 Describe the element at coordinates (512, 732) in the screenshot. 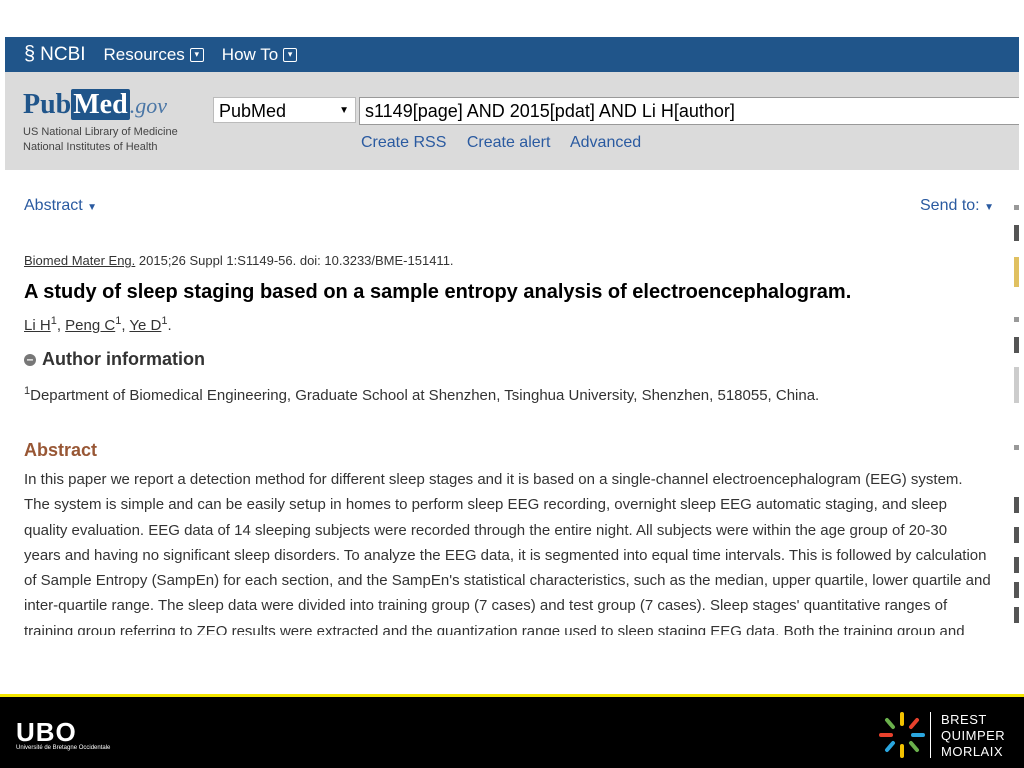

I see `slide-footer` at that location.